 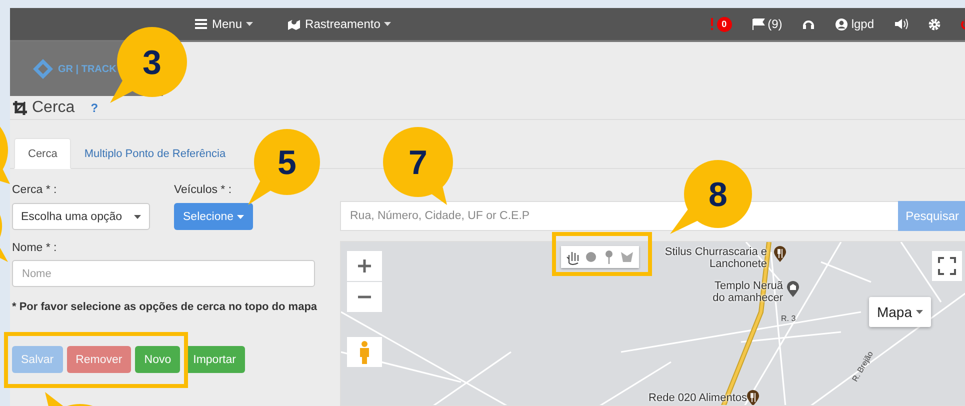 What do you see at coordinates (758, 24) in the screenshot?
I see `flag-icon` at bounding box center [758, 24].